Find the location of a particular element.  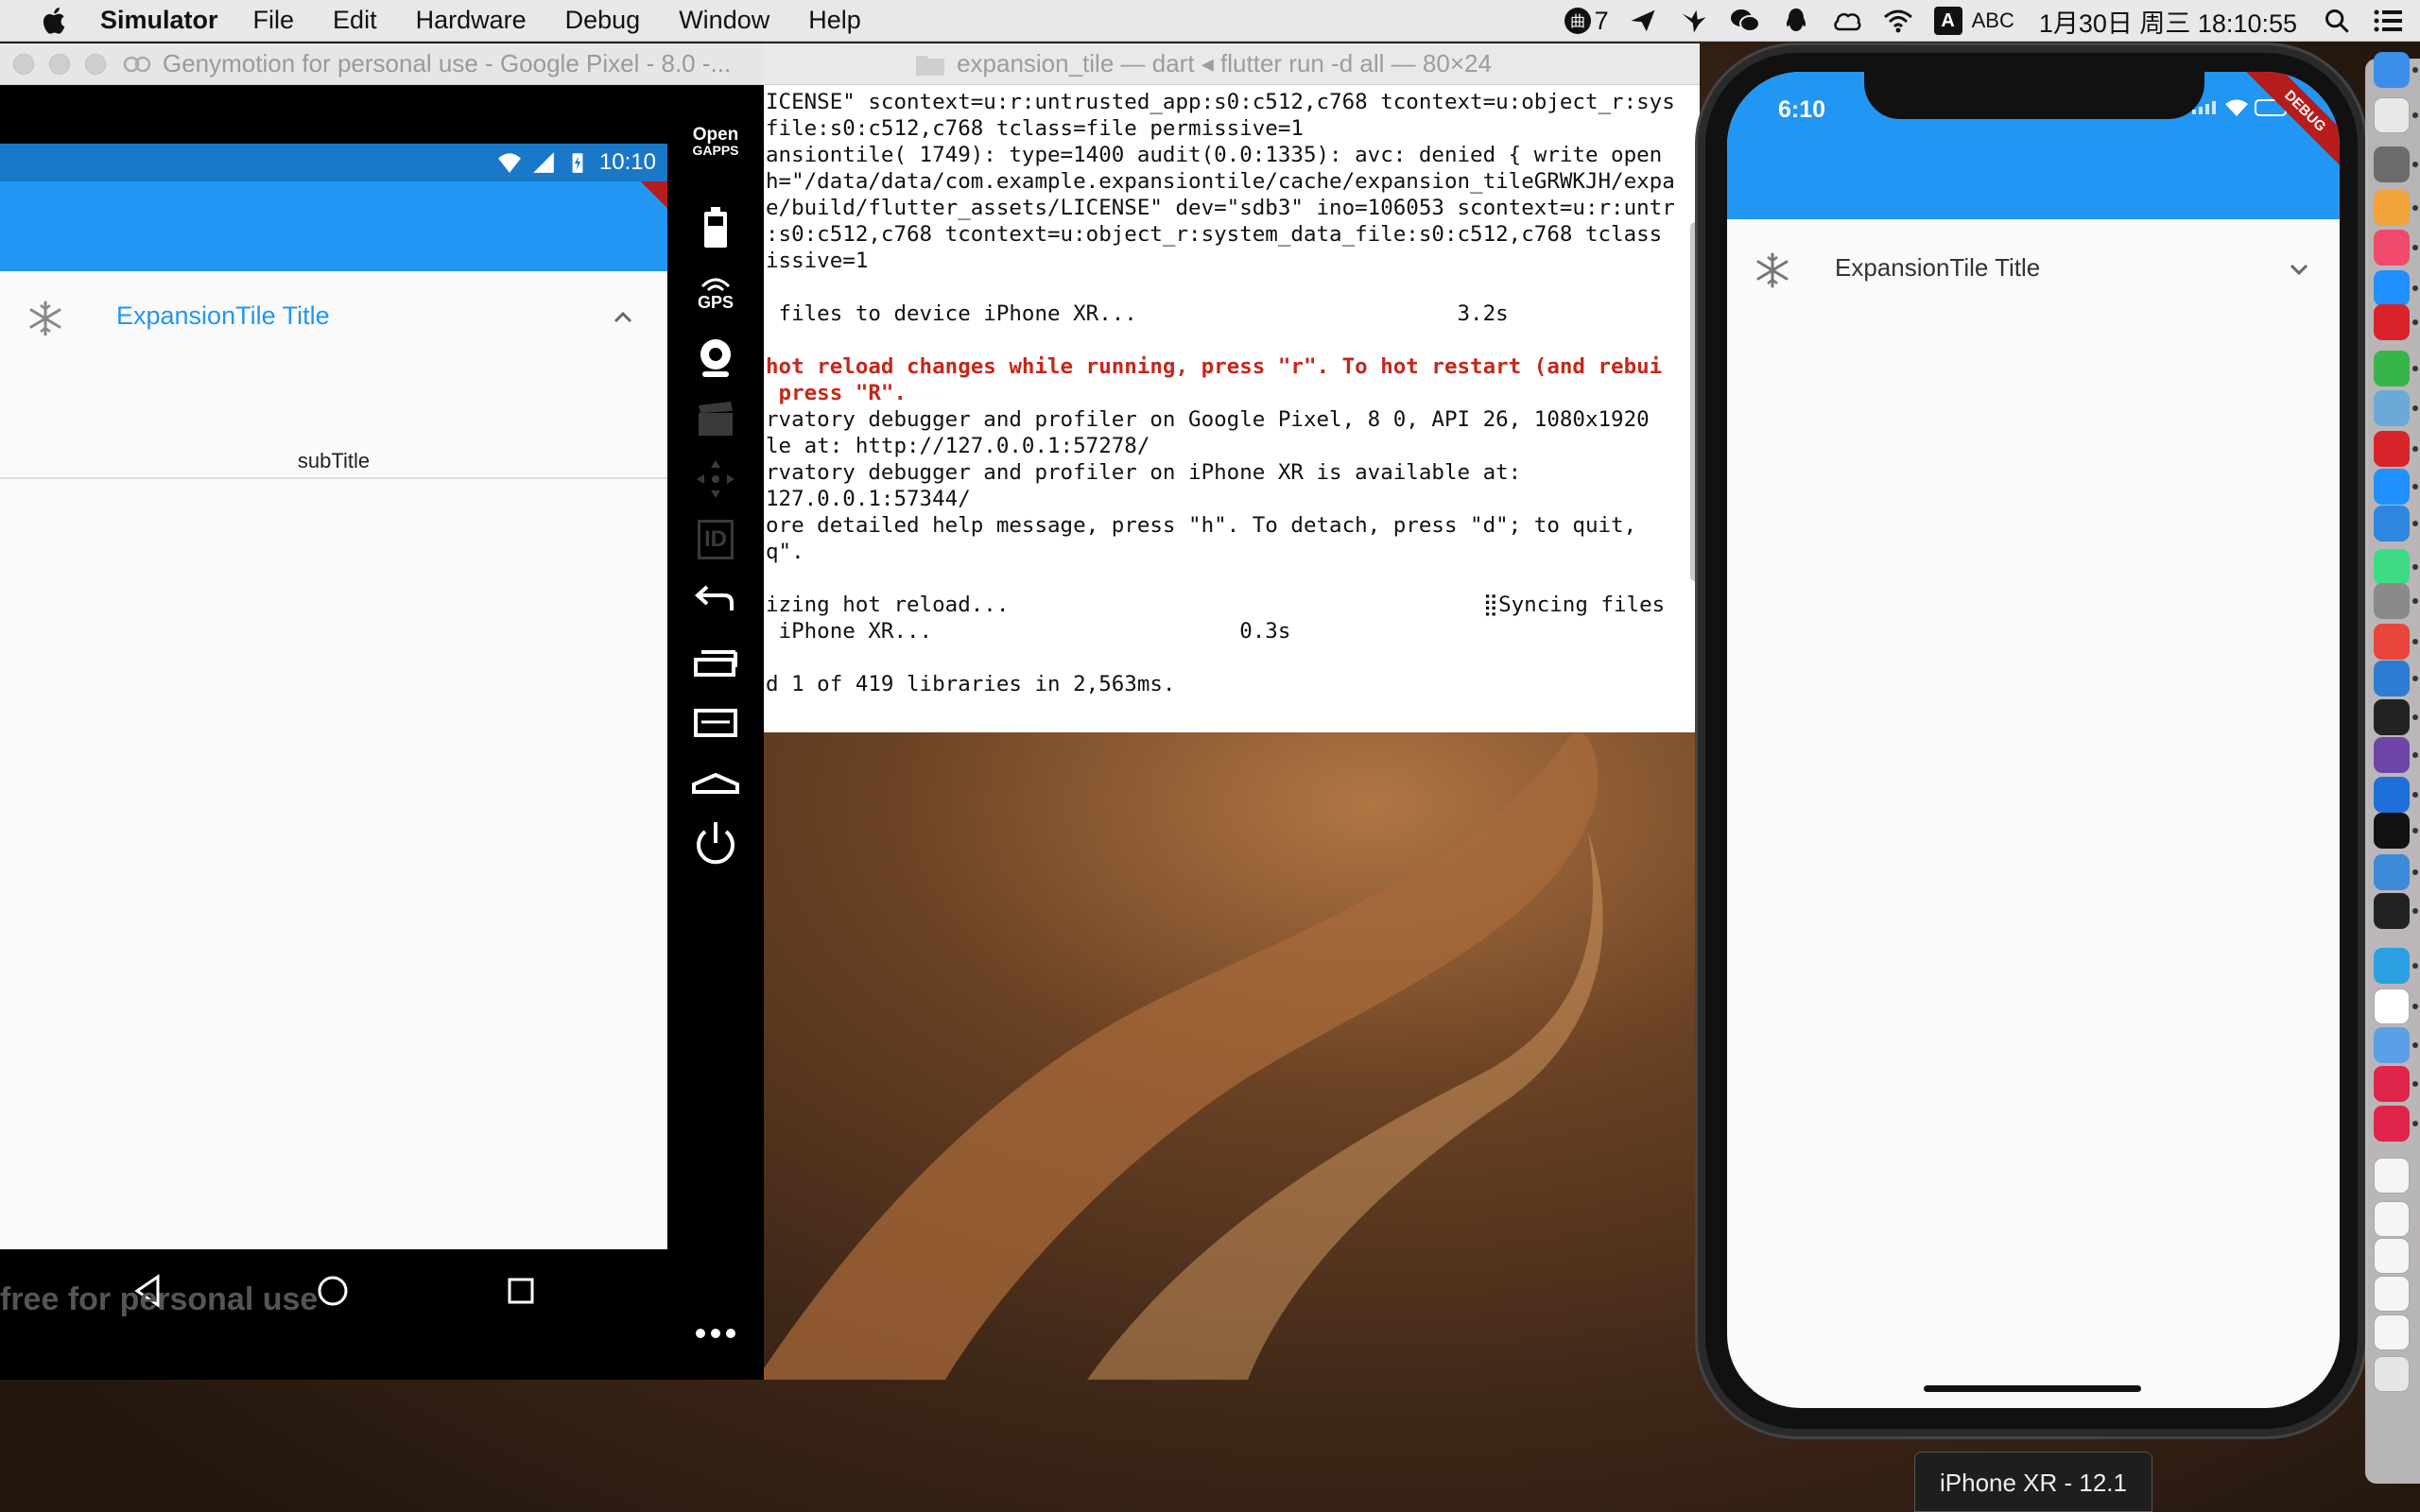

netease-music-icon is located at coordinates (2392, 322).